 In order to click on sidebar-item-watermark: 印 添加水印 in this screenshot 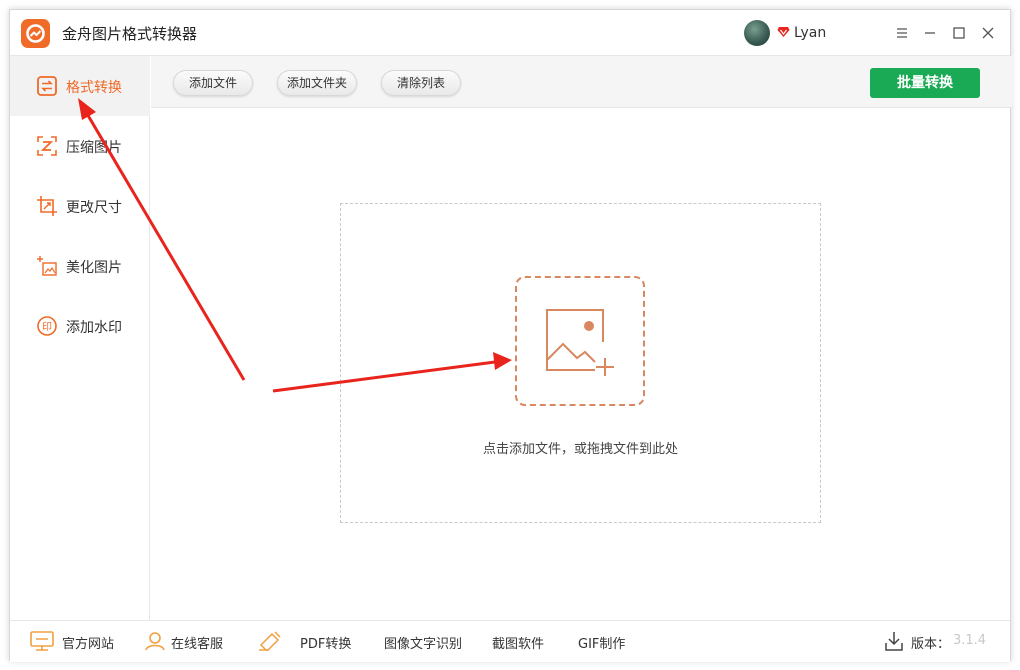, I will do `click(80, 326)`.